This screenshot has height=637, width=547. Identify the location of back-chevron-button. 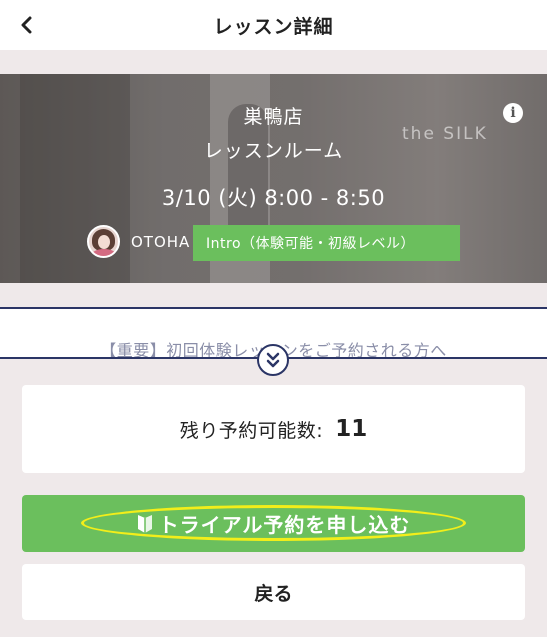
(27, 25).